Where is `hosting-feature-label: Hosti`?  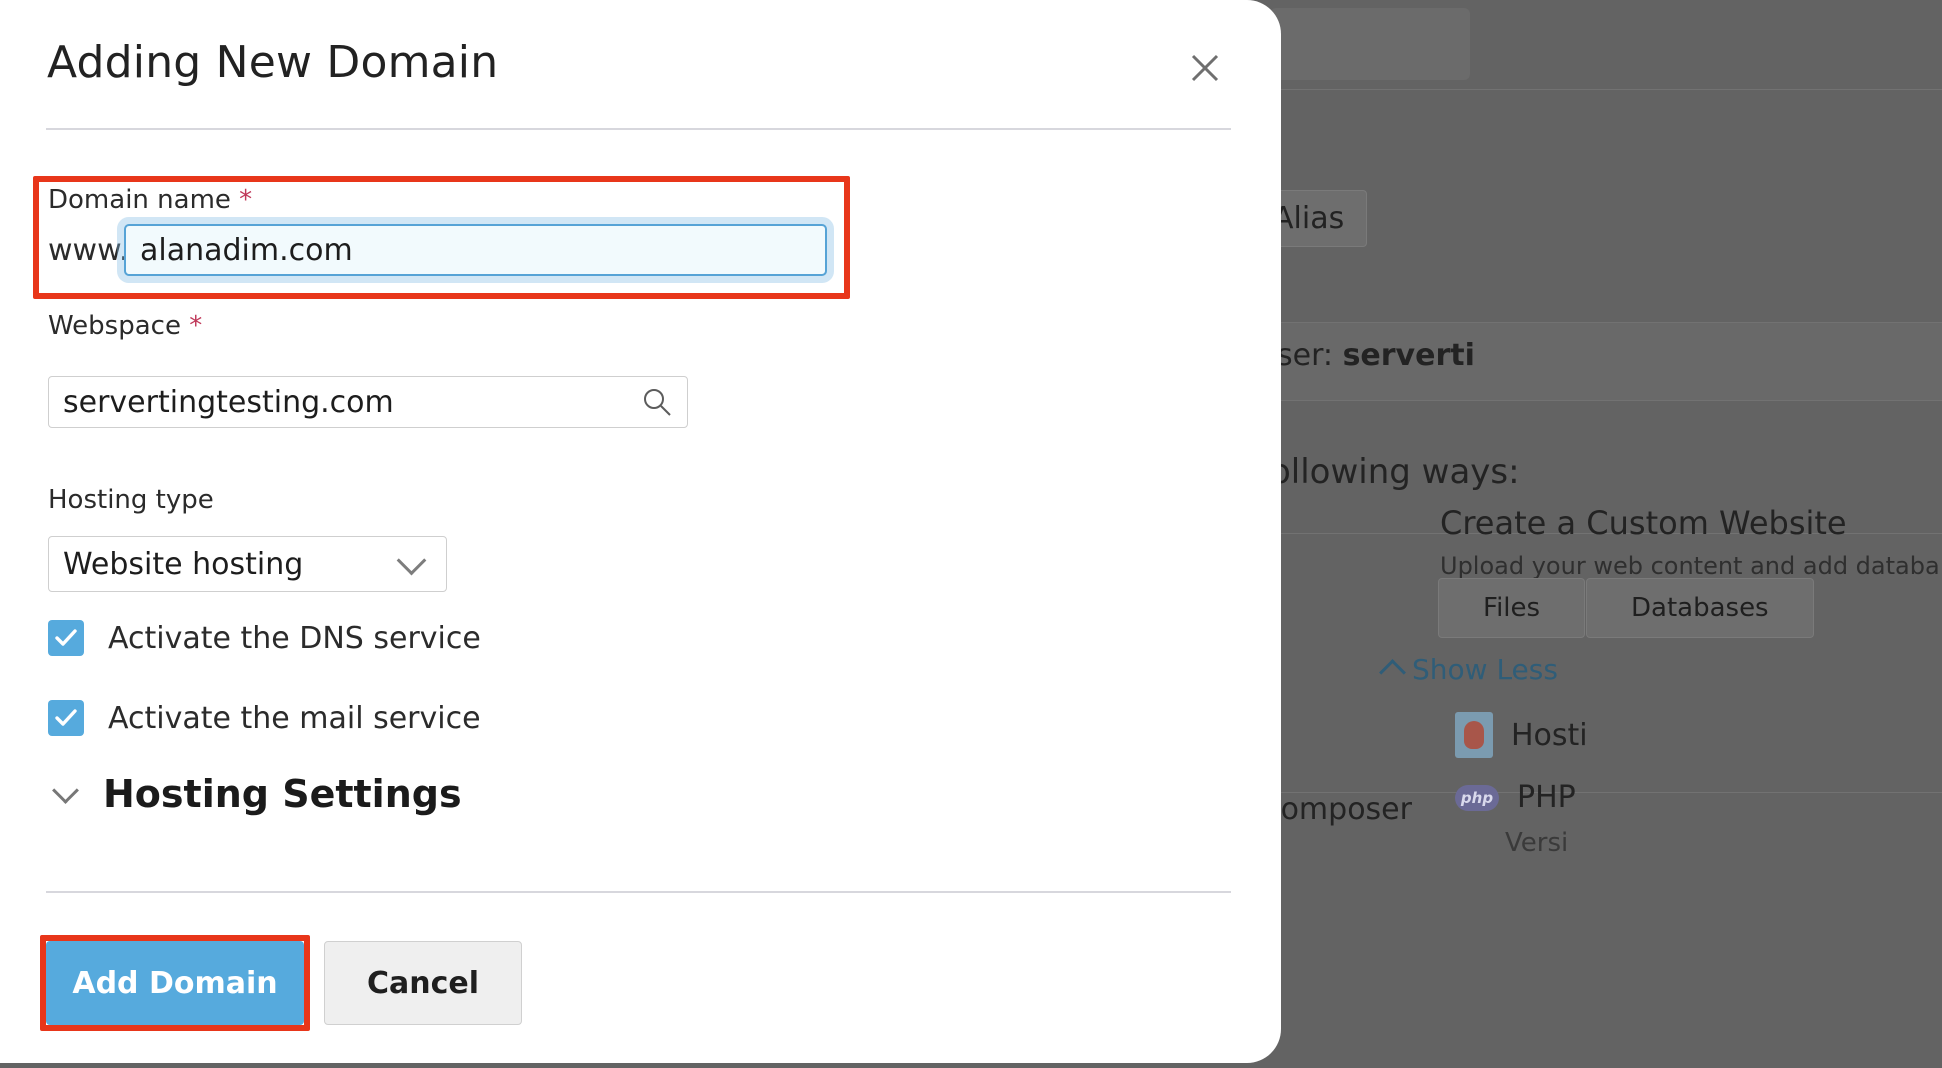 hosting-feature-label: Hosti is located at coordinates (1549, 735).